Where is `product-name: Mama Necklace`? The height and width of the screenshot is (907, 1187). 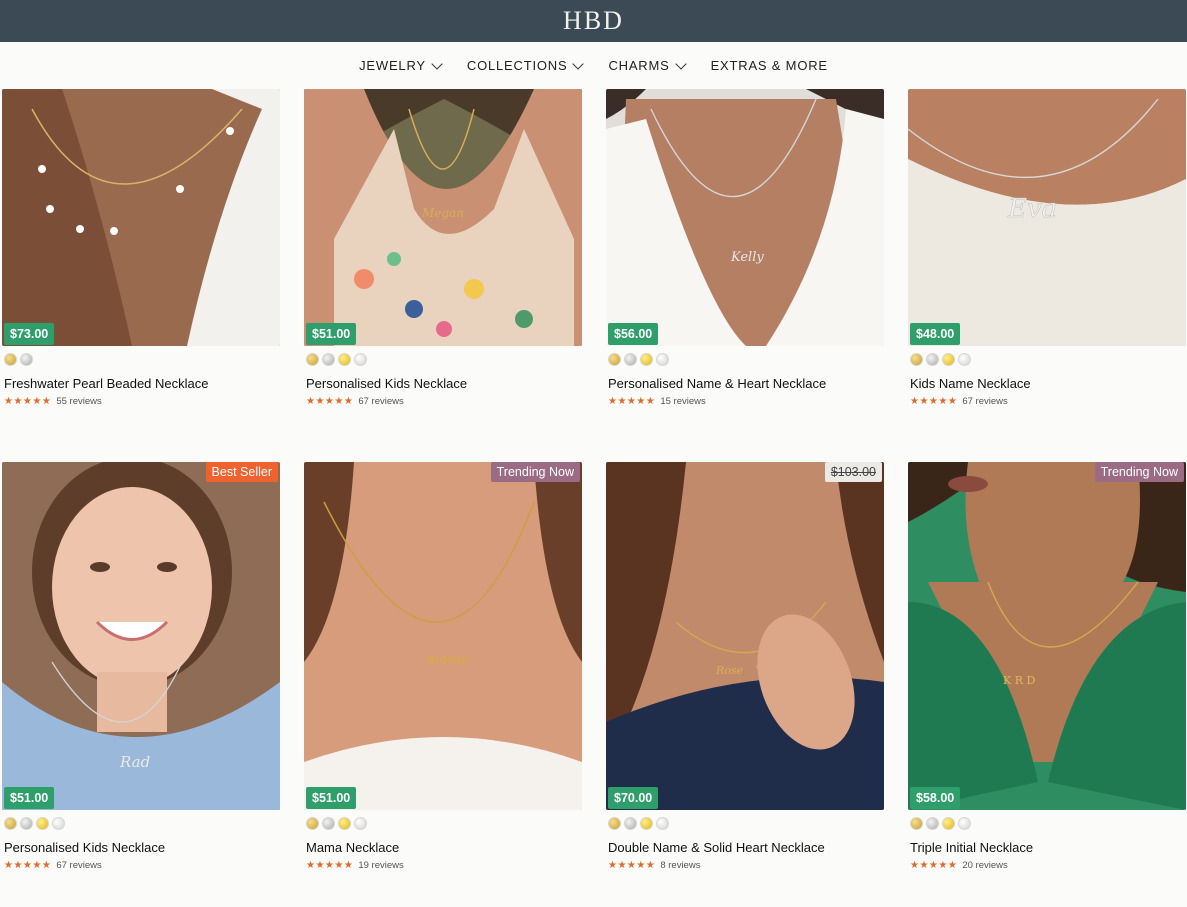 product-name: Mama Necklace is located at coordinates (444, 847).